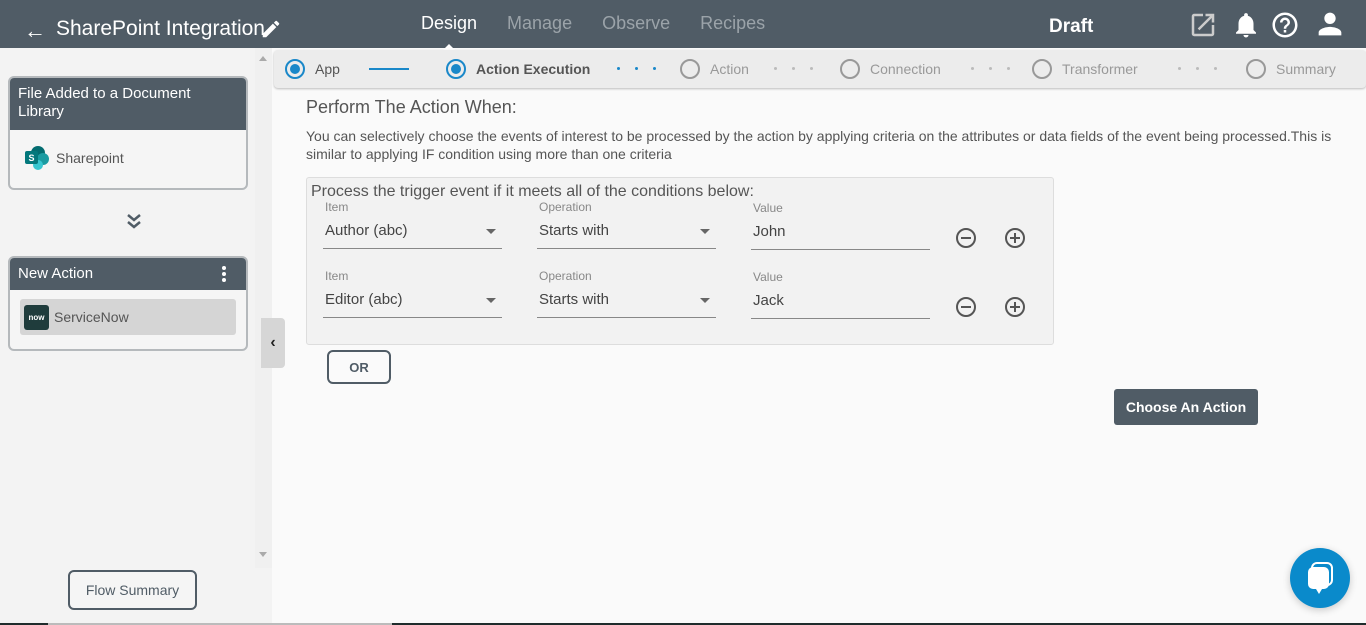 The width and height of the screenshot is (1366, 625). I want to click on chat-bubble-icon, so click(1320, 578).